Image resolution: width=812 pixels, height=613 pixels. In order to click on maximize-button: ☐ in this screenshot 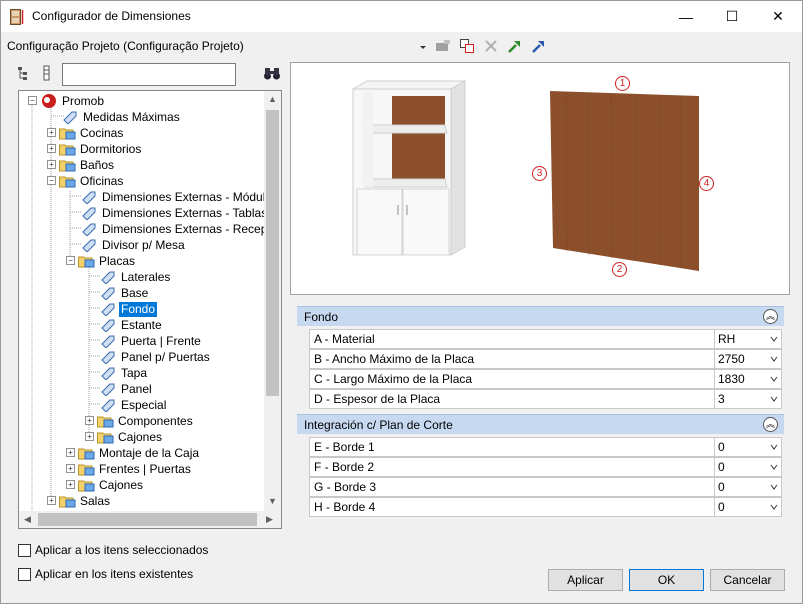, I will do `click(732, 16)`.